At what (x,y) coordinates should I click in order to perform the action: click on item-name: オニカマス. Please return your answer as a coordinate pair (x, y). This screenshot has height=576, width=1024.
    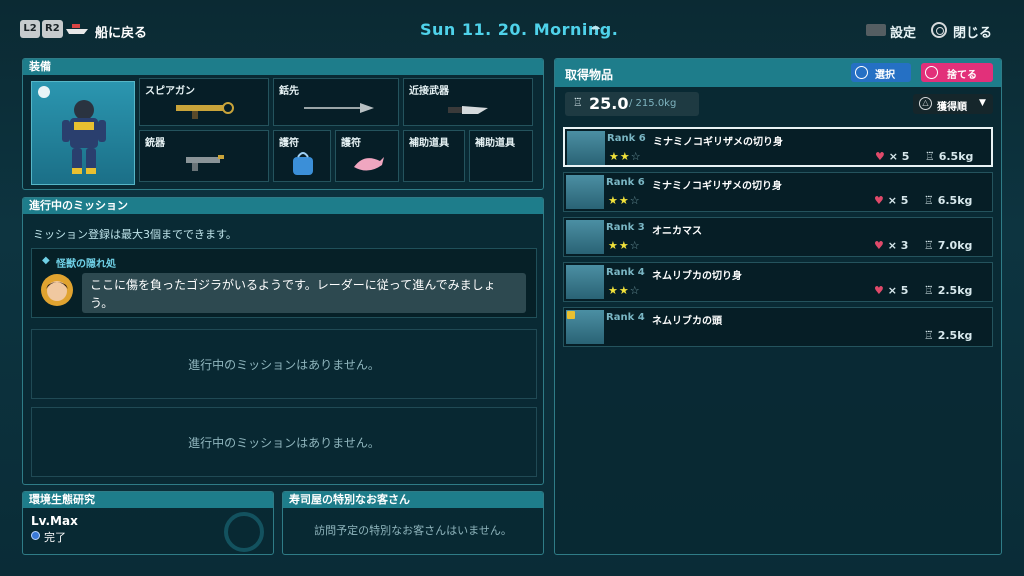
    Looking at the image, I should click on (677, 231).